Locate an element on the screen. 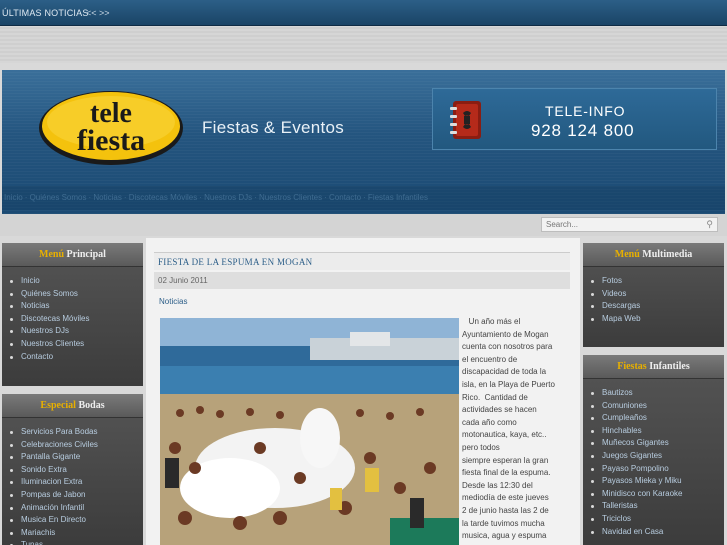 This screenshot has height=545, width=727. article-text-line: Desde las 12:30 del is located at coordinates (497, 485).